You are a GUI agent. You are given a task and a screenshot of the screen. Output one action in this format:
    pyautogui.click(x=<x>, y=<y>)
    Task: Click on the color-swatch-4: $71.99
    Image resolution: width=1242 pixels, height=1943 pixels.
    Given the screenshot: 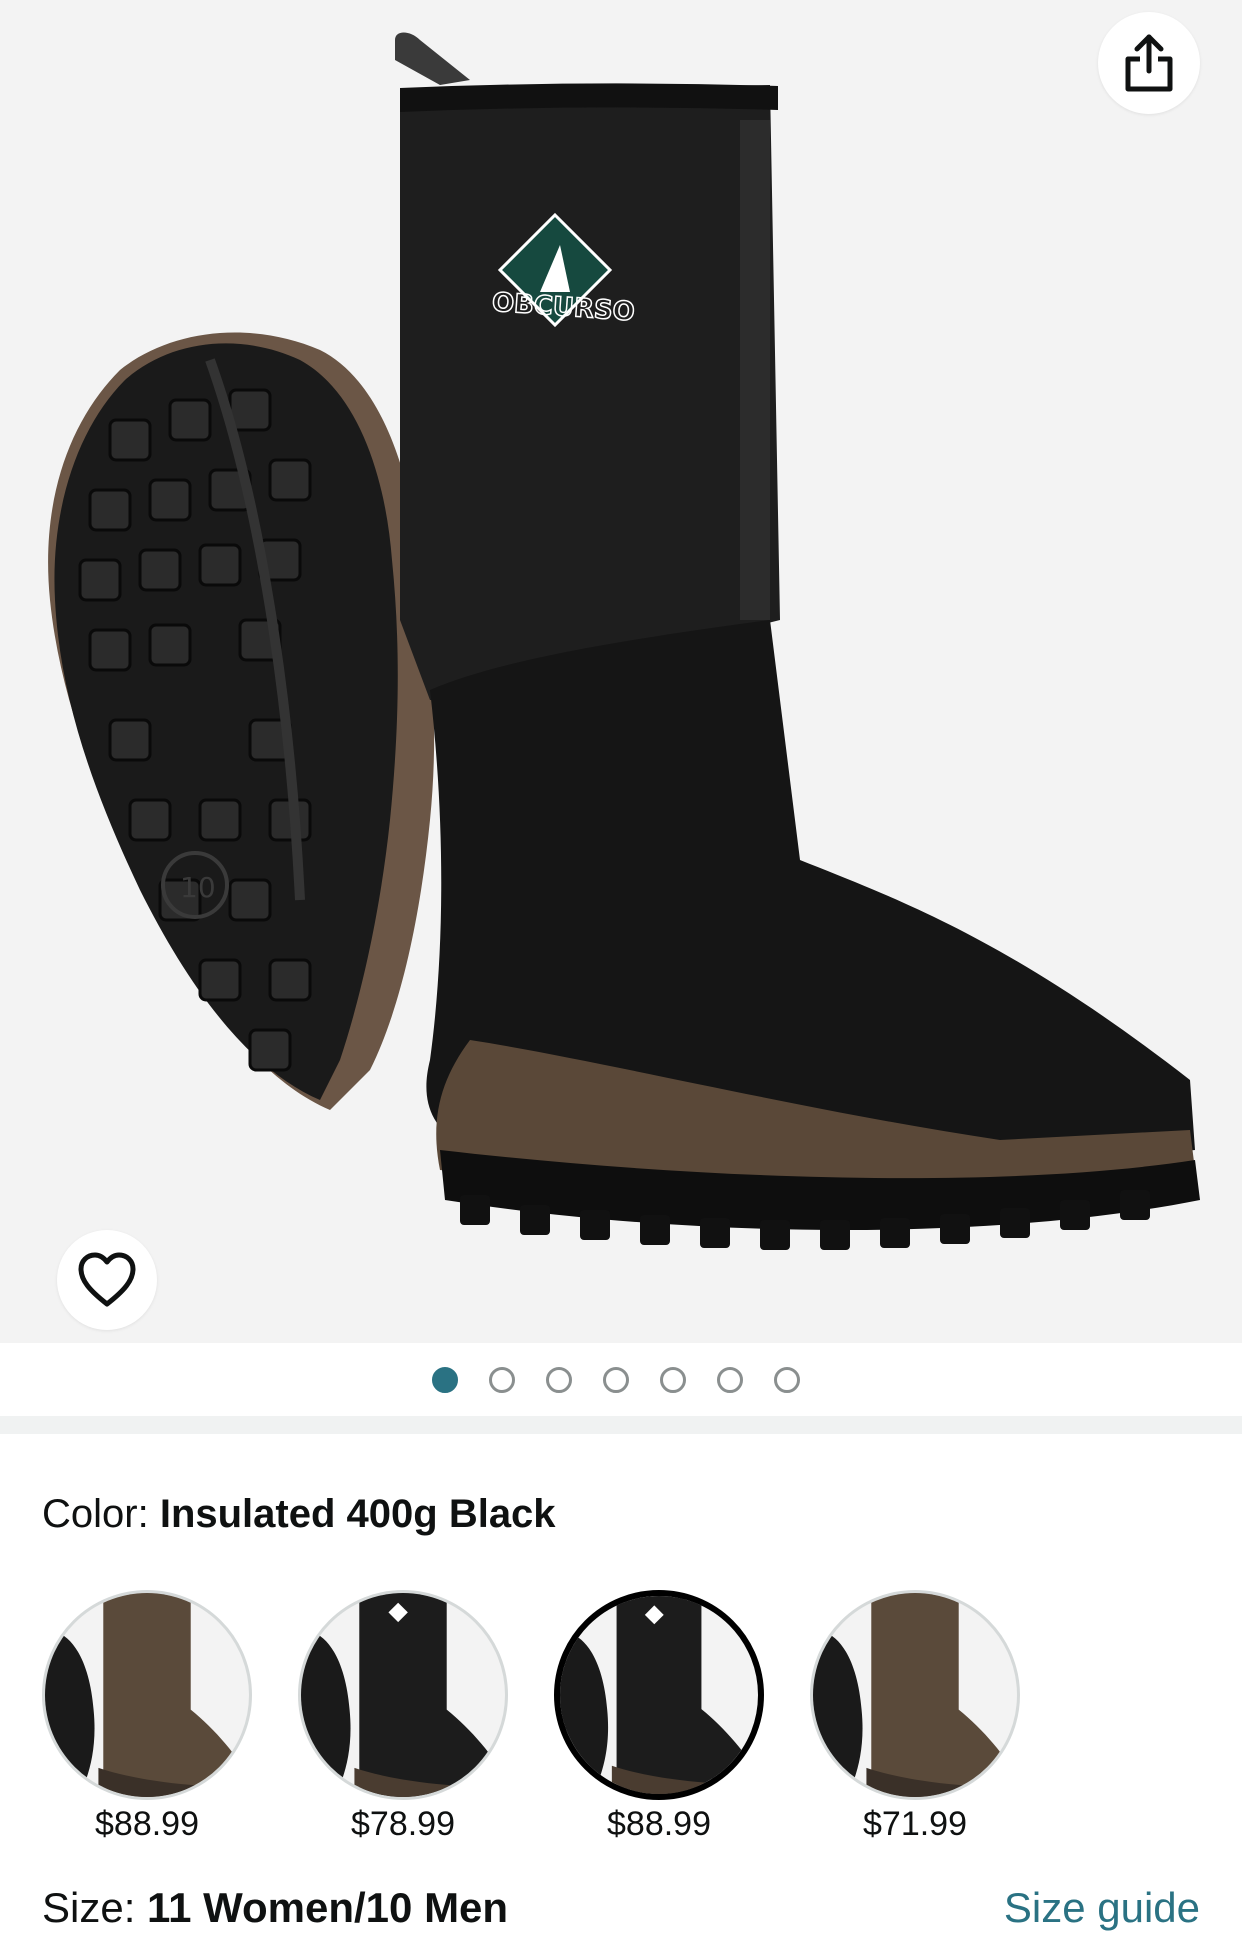 What is the action you would take?
    pyautogui.click(x=915, y=1716)
    